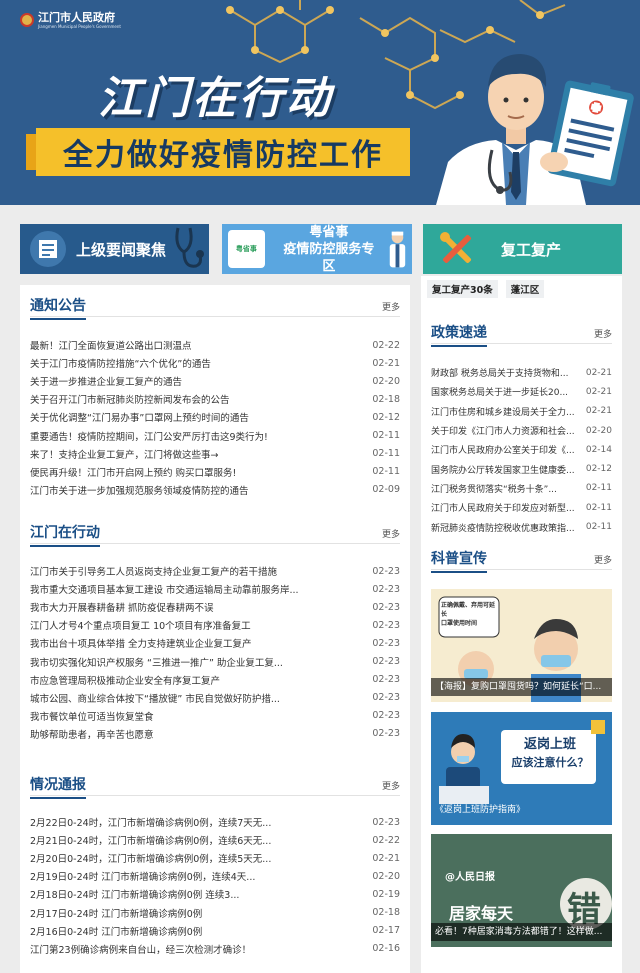 This screenshot has width=640, height=973. What do you see at coordinates (215, 571) in the screenshot?
I see `list-item: 江门市关于引导务工人员返岗支持企业复工复产的若干措施 02-23` at bounding box center [215, 571].